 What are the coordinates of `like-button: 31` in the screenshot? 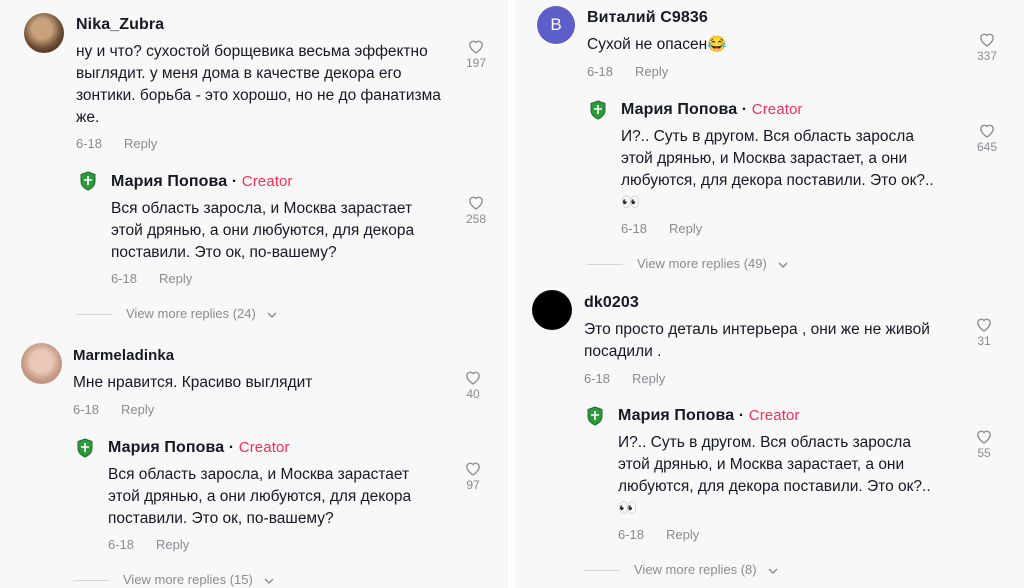 It's located at (984, 332).